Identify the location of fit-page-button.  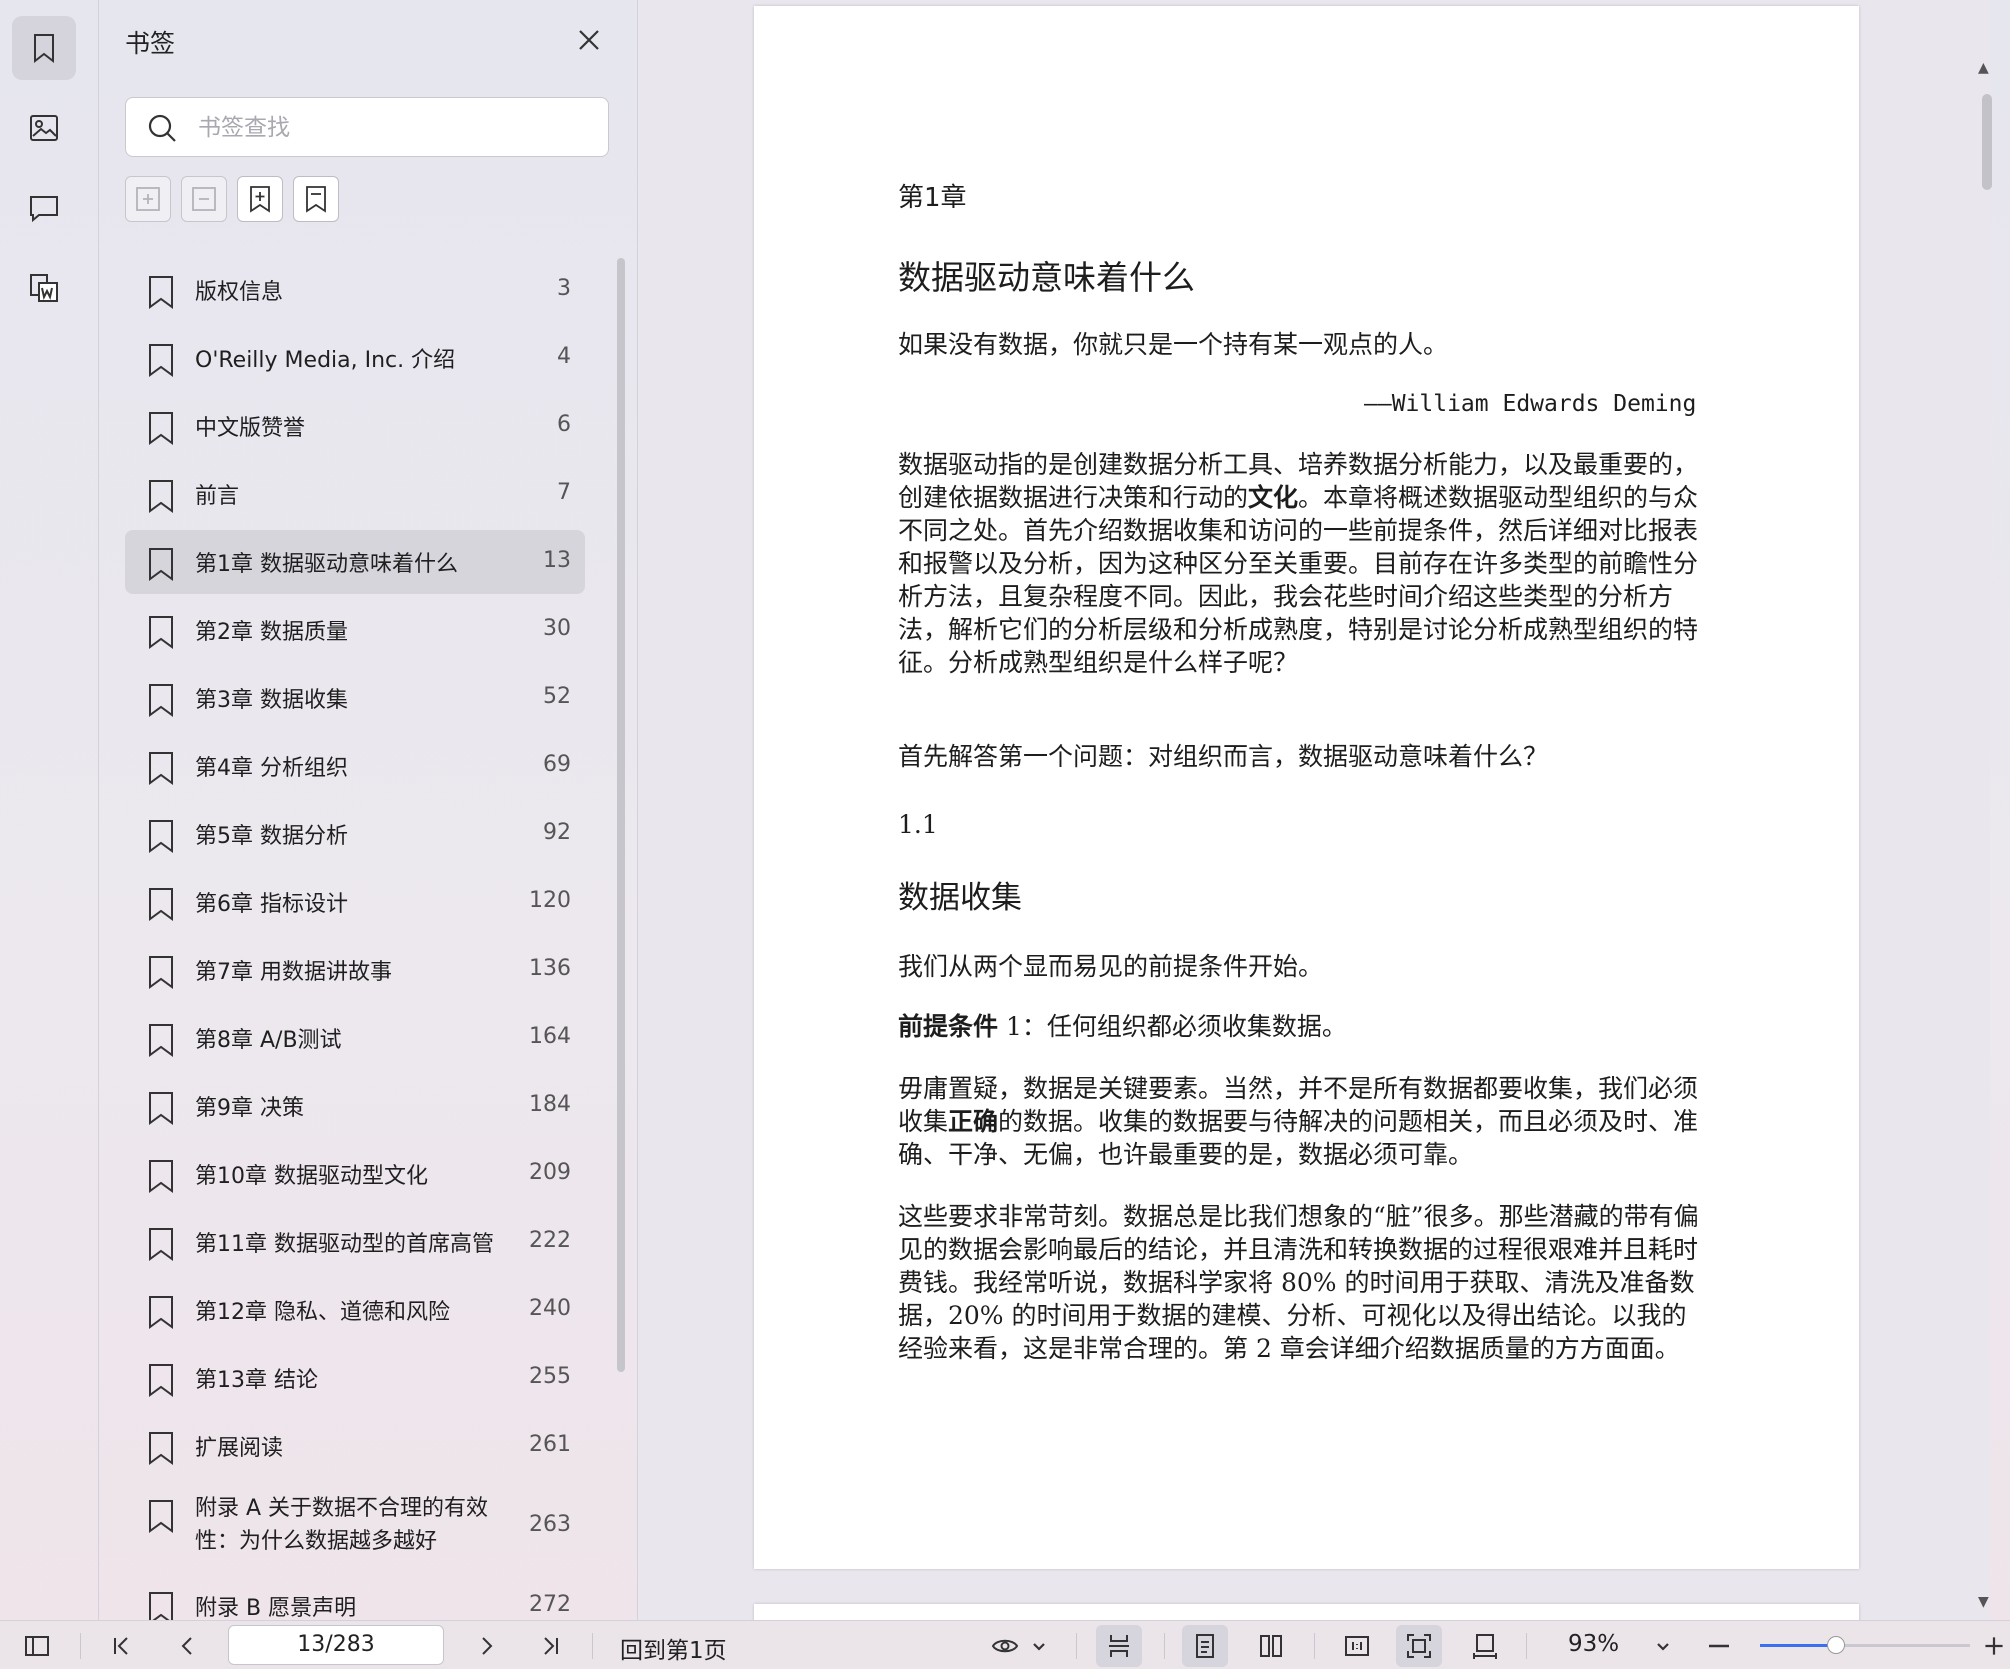
(1419, 1646).